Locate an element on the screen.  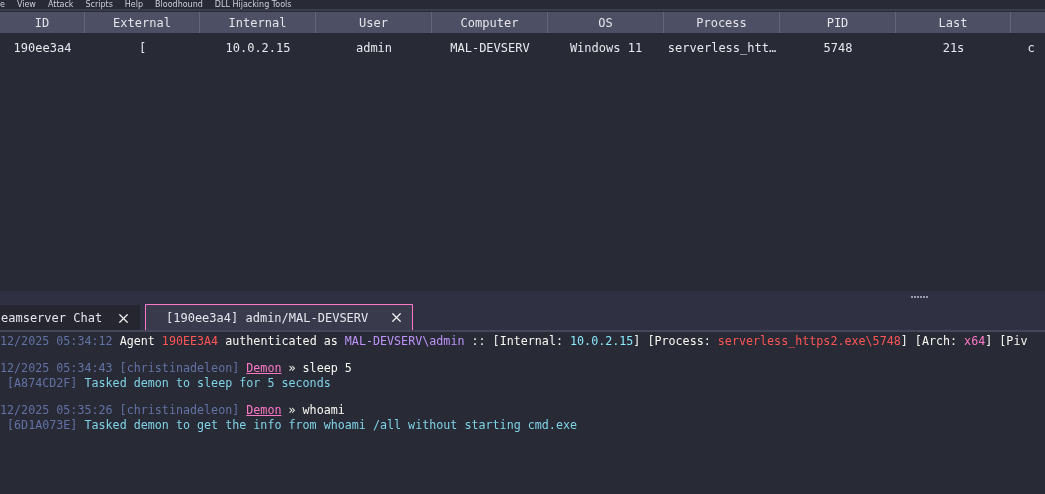
table-cell-text: 190ee3a4 is located at coordinates (42, 48).